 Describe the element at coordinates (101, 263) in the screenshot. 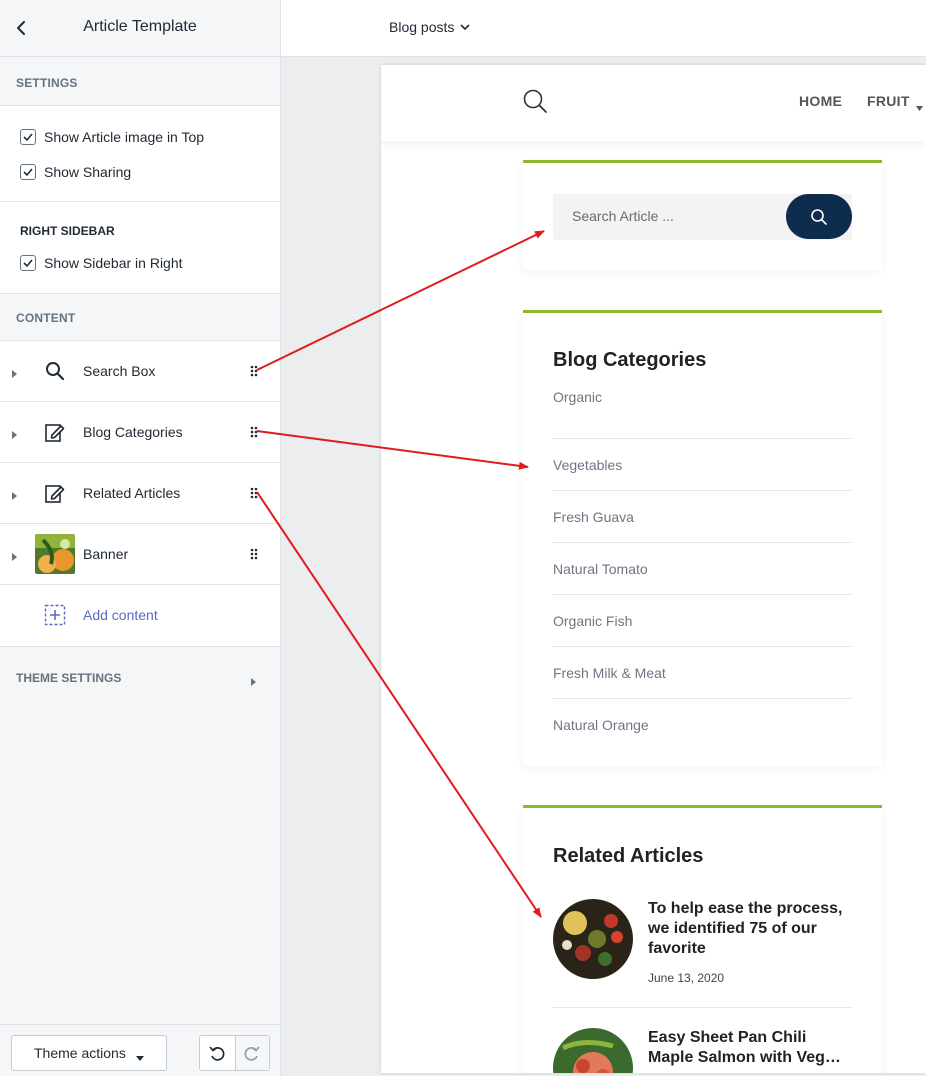

I see `show-sidebar-right-checkbox: Show Sidebar in Right` at that location.